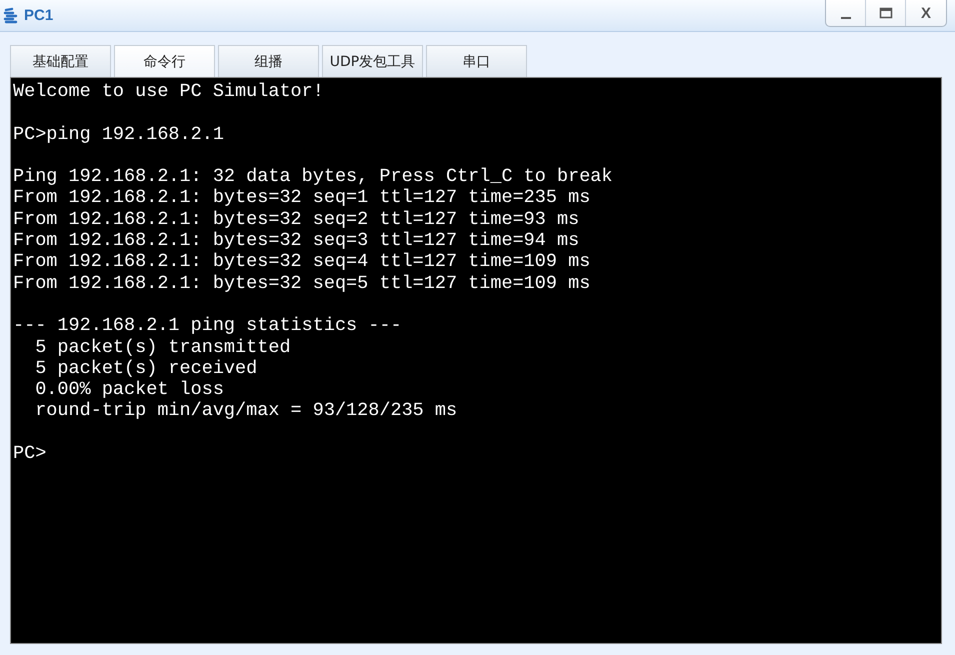  What do you see at coordinates (246, 411) in the screenshot?
I see `terminal-line: round-trip min/avg/max = 93/128/235 ms` at bounding box center [246, 411].